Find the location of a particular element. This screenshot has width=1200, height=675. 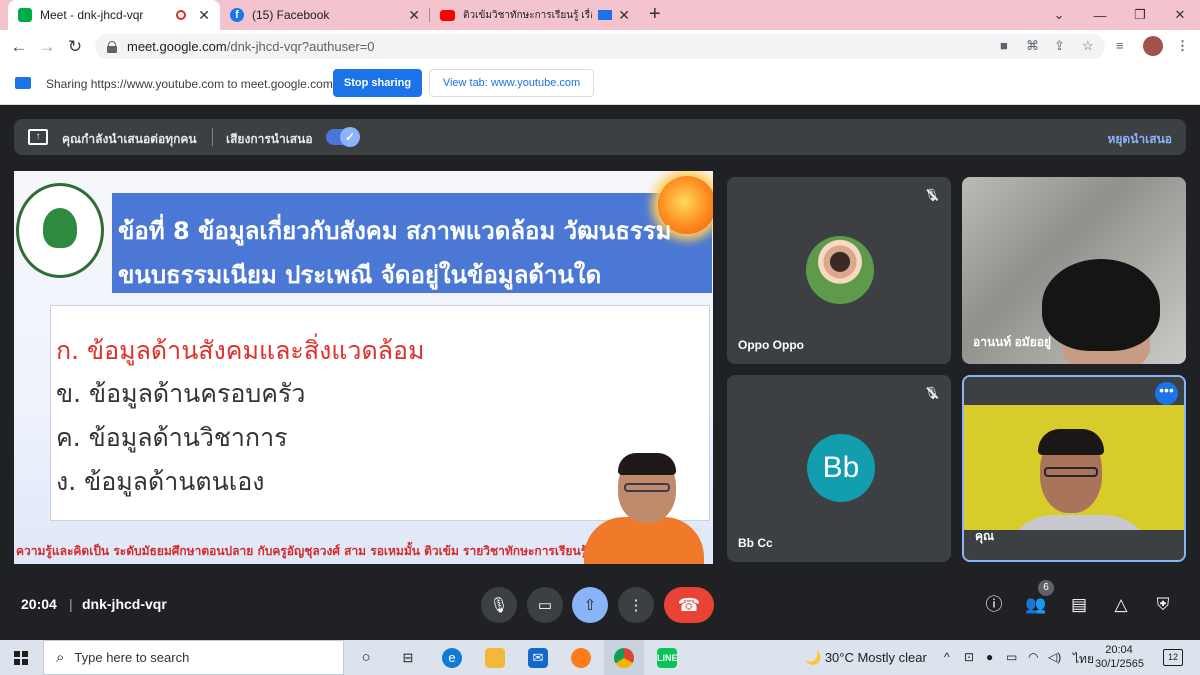

people-icon: 👥 is located at coordinates (1036, 605).